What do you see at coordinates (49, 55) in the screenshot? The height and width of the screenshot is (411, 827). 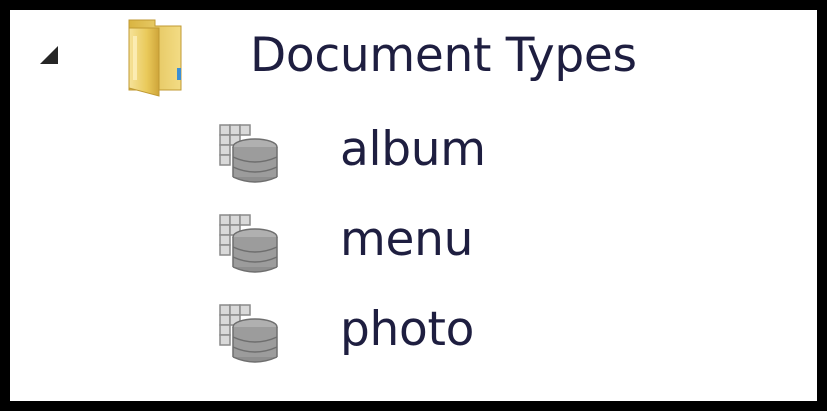 I see `expanded-triangle-icon` at bounding box center [49, 55].